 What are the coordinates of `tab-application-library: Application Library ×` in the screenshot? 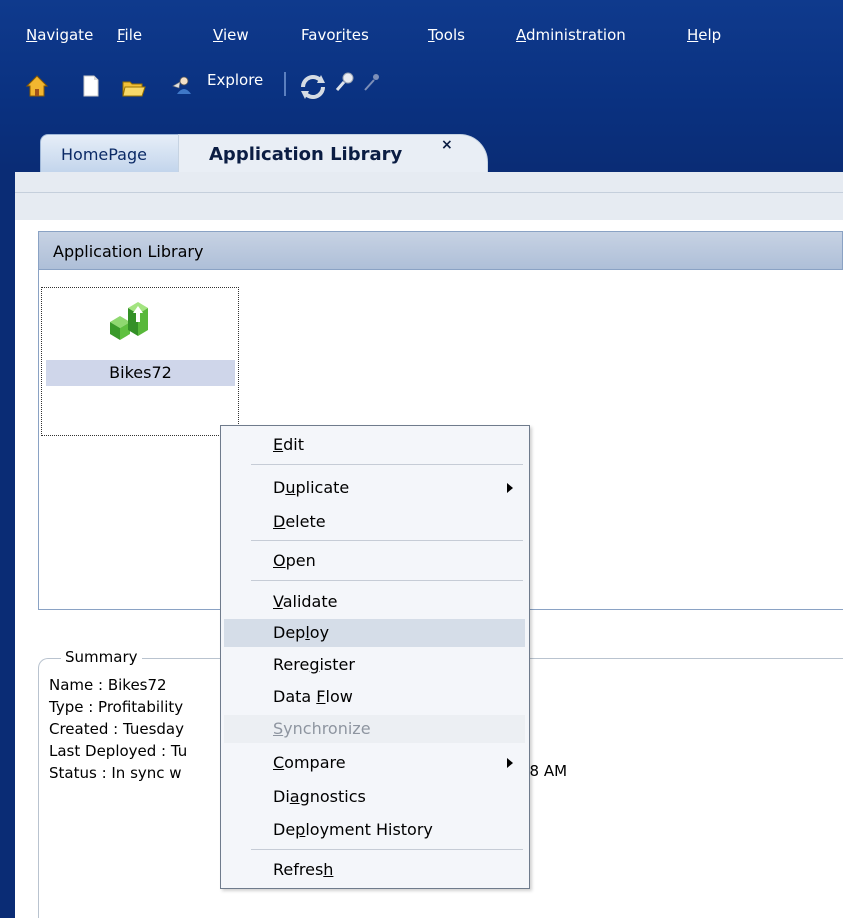 It's located at (333, 153).